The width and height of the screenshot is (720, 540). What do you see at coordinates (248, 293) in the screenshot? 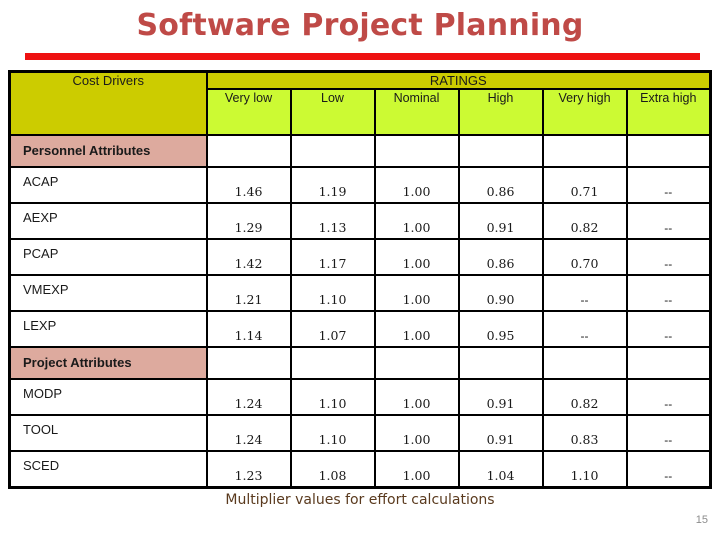
I see `cell-vmexp-very-low: 1.21` at bounding box center [248, 293].